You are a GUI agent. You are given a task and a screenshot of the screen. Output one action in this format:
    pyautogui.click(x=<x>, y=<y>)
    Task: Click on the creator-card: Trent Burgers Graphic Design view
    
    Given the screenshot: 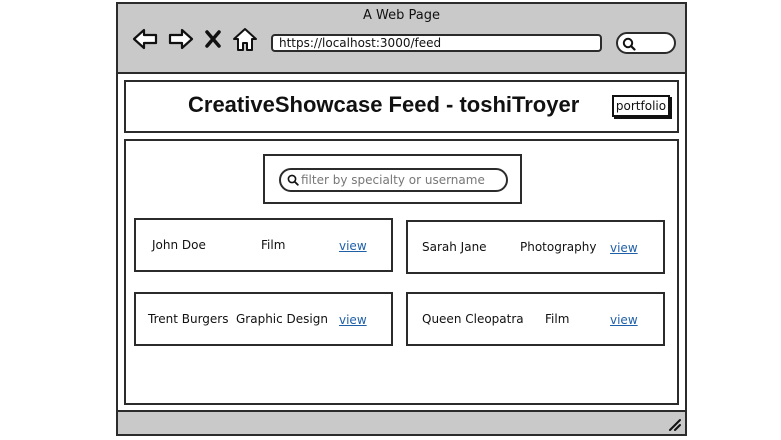 What is the action you would take?
    pyautogui.click(x=263, y=319)
    